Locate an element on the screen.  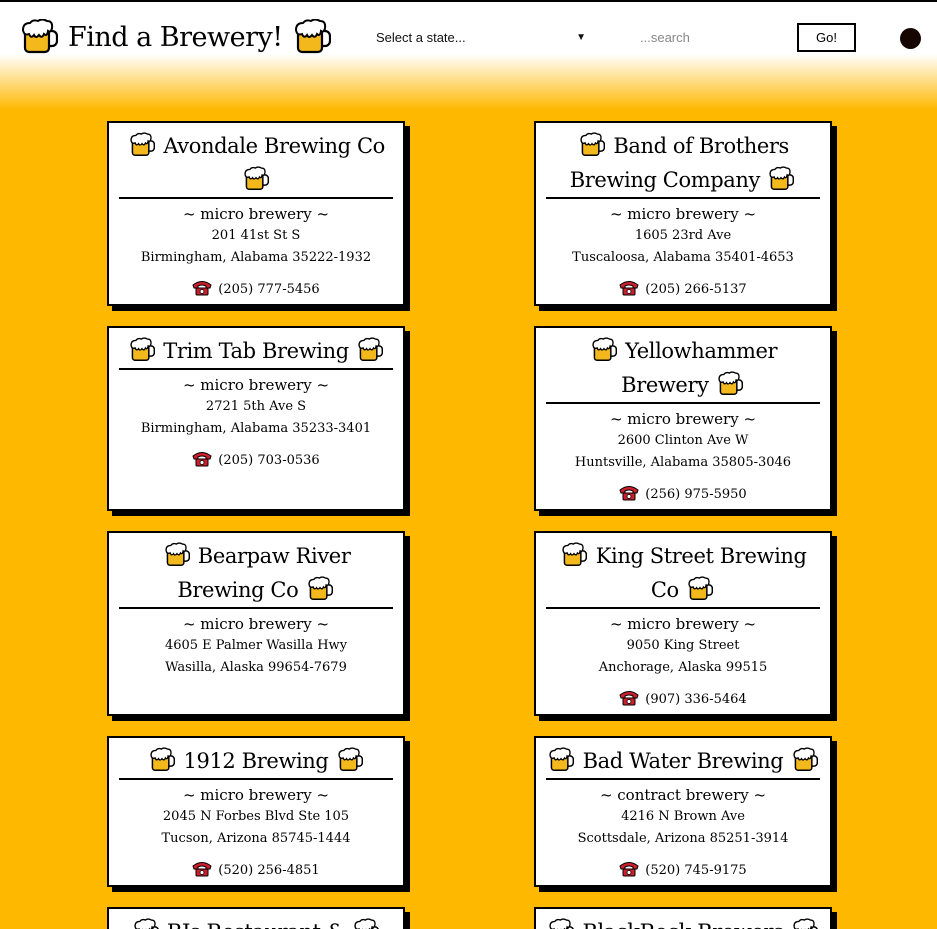
brewery-phone: (907) 336-5464 is located at coordinates (683, 700).